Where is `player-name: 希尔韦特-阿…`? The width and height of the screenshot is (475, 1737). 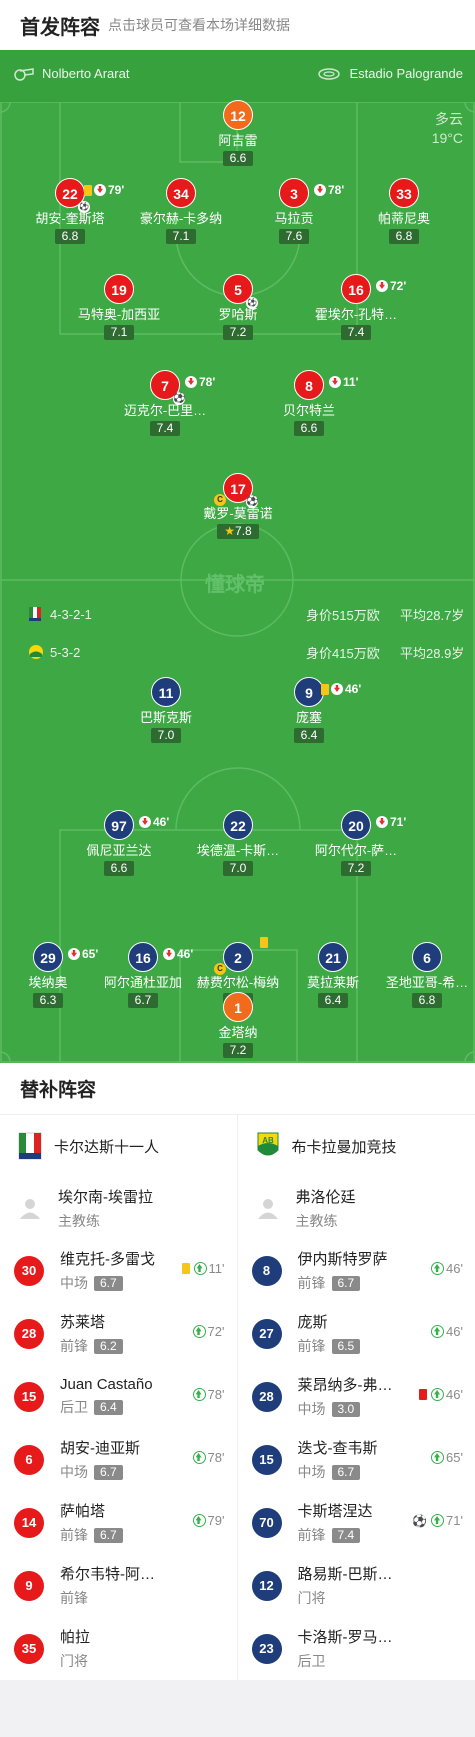 player-name: 希尔韦特-阿… is located at coordinates (107, 1574).